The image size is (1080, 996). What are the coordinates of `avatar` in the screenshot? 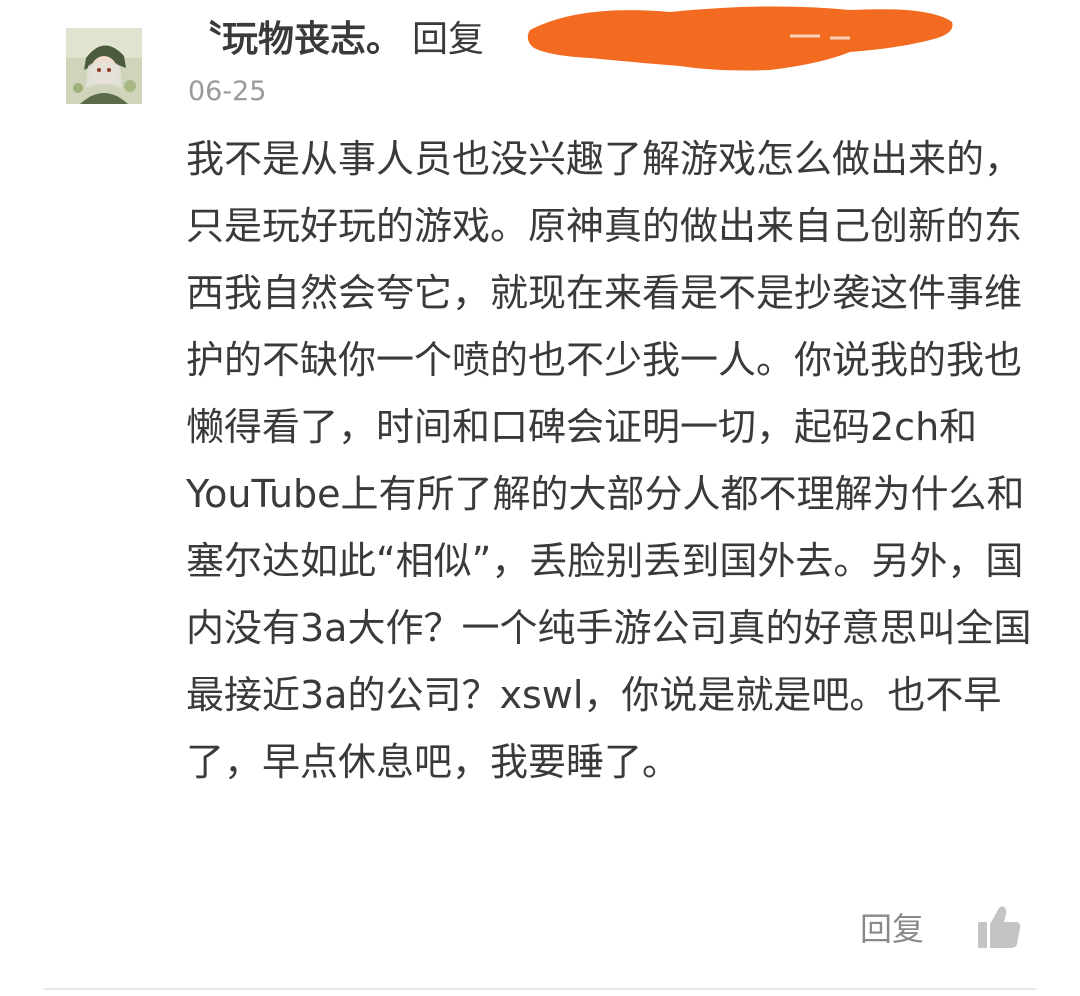 It's located at (104, 66).